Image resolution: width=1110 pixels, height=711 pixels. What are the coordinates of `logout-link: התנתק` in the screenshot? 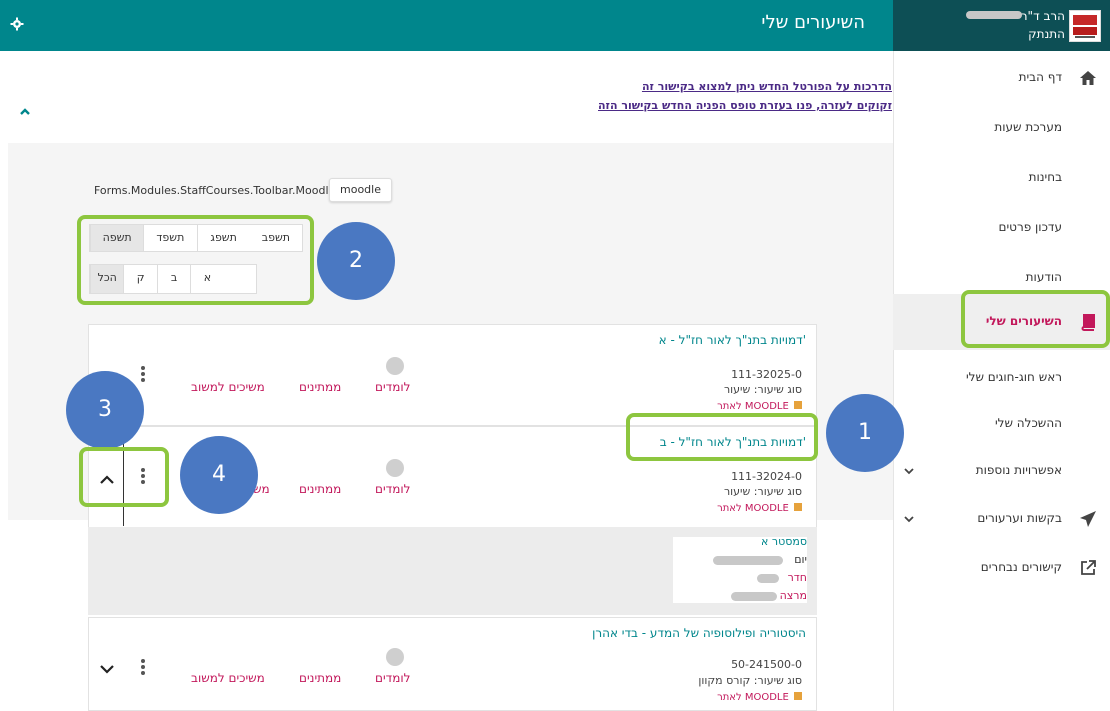 It's located at (1046, 34).